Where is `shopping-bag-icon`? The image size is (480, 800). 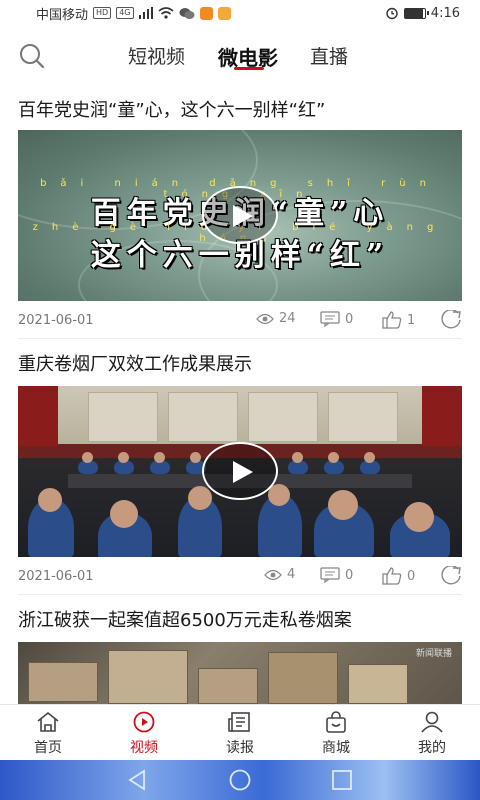 shopping-bag-icon is located at coordinates (336, 722).